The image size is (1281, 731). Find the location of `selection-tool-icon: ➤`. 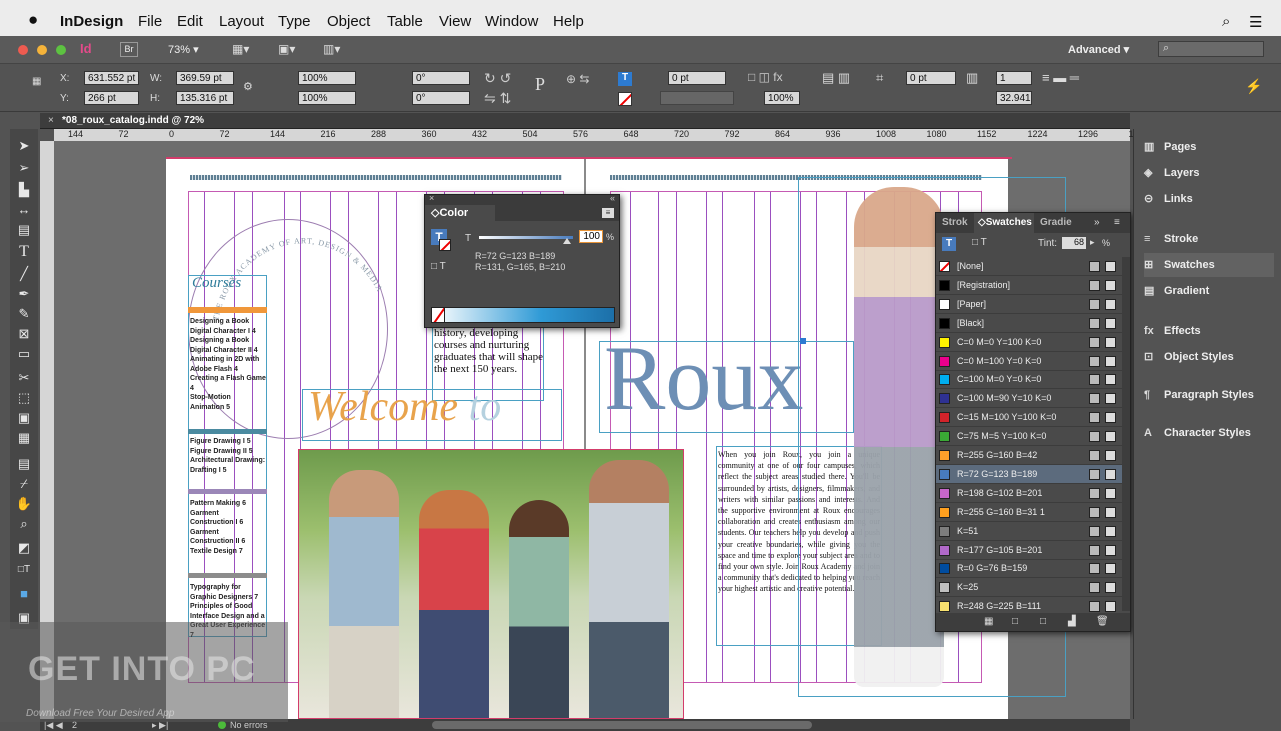

selection-tool-icon: ➤ is located at coordinates (24, 146).